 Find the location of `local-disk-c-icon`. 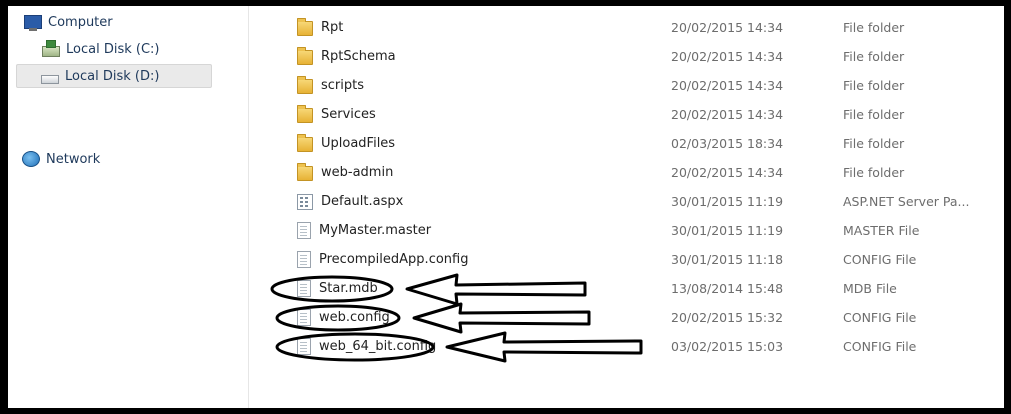

local-disk-c-icon is located at coordinates (51, 48).